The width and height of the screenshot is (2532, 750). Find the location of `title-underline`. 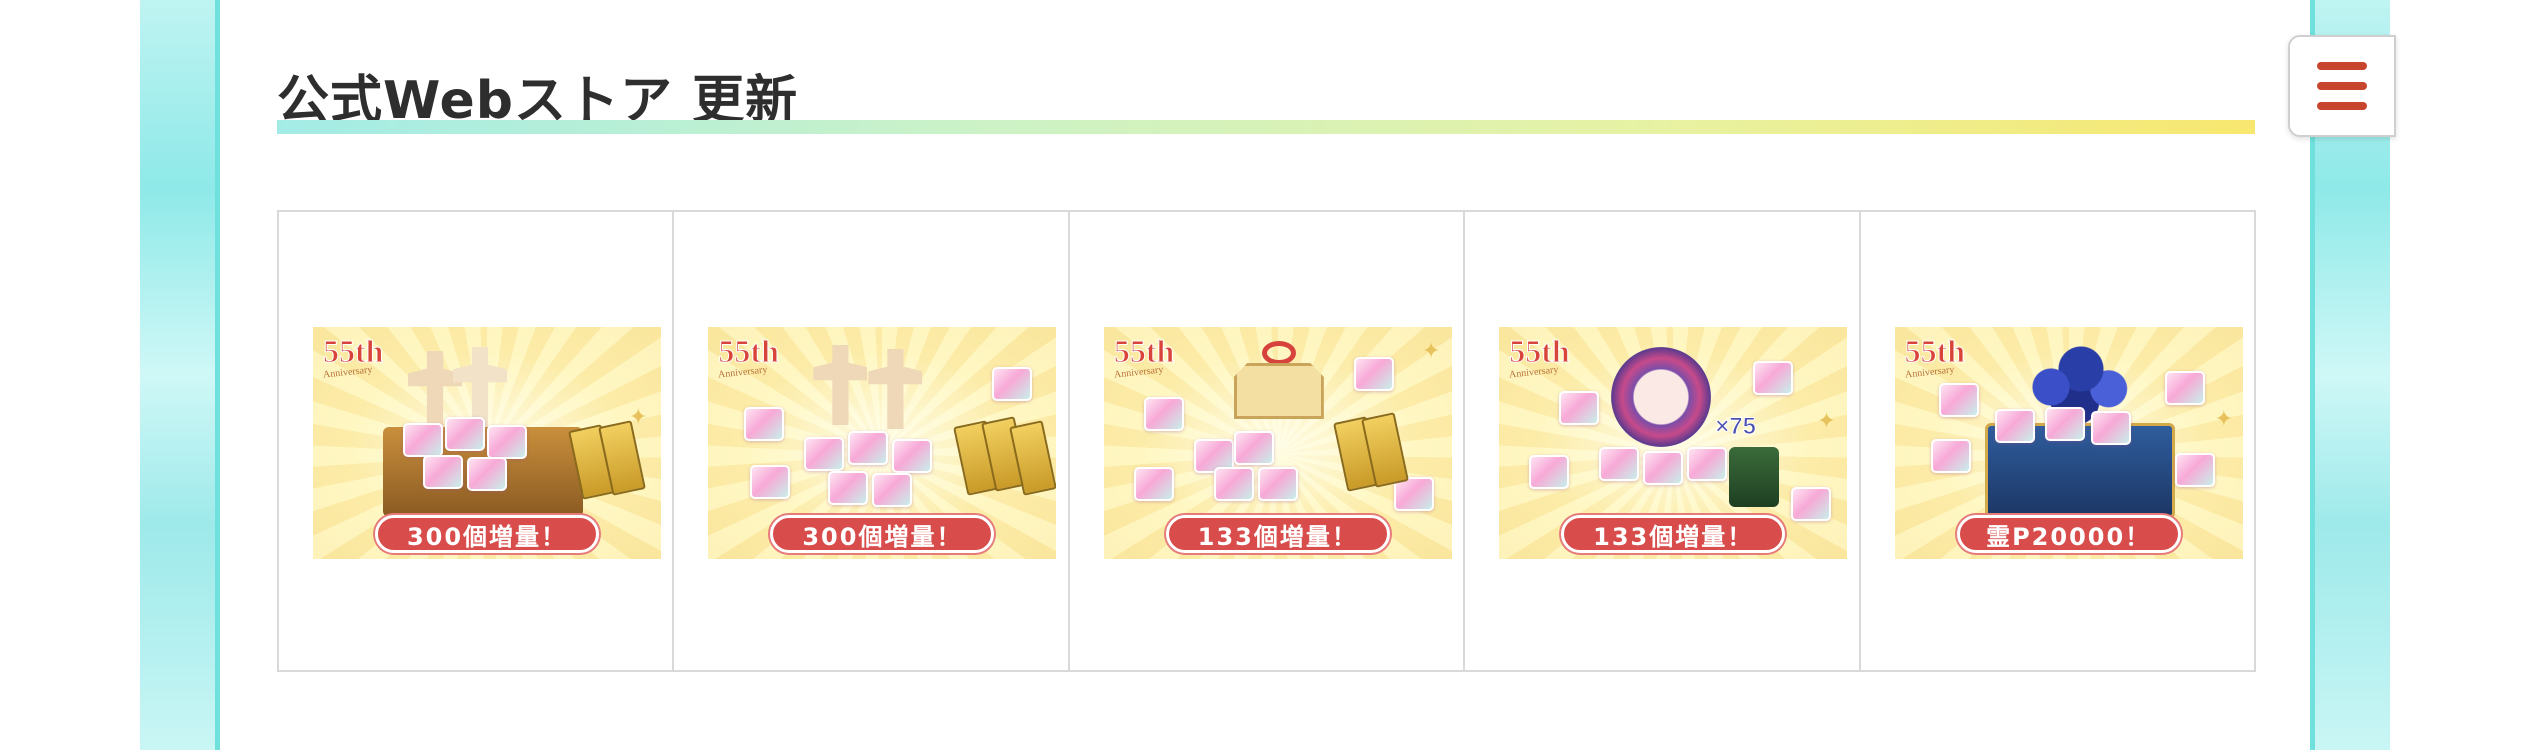

title-underline is located at coordinates (1266, 127).